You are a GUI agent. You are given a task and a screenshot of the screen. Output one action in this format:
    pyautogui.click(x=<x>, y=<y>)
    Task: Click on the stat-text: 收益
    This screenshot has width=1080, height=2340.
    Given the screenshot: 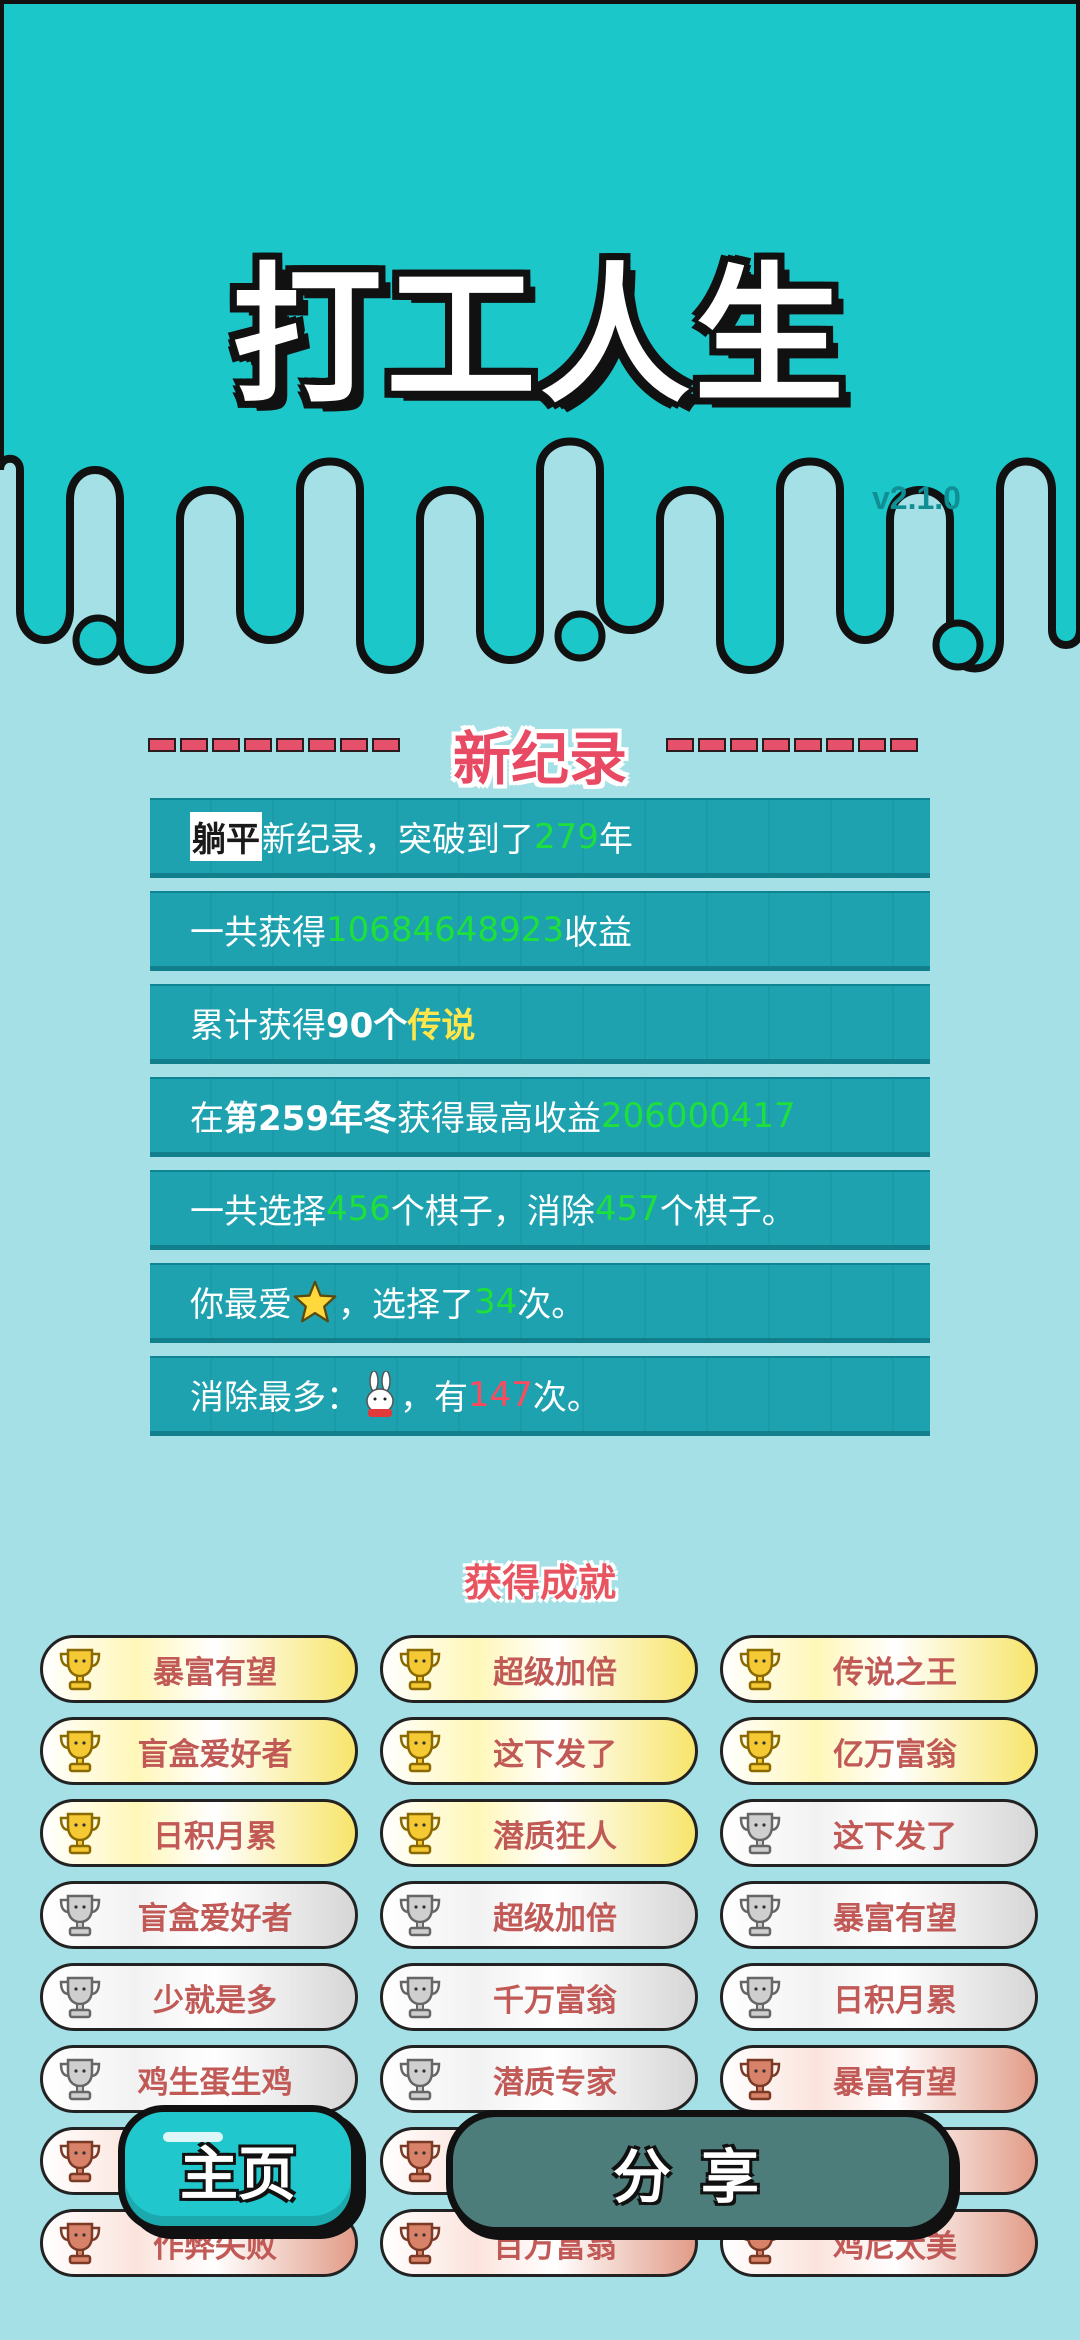 What is the action you would take?
    pyautogui.click(x=597, y=933)
    